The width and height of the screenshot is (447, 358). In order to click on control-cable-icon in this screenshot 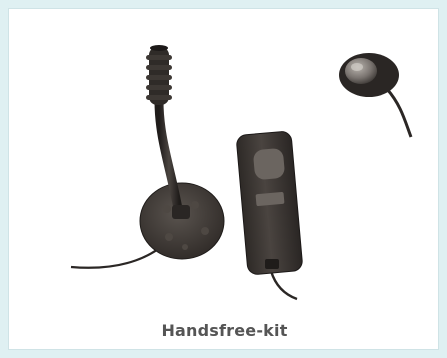, I will do `click(283, 285)`.